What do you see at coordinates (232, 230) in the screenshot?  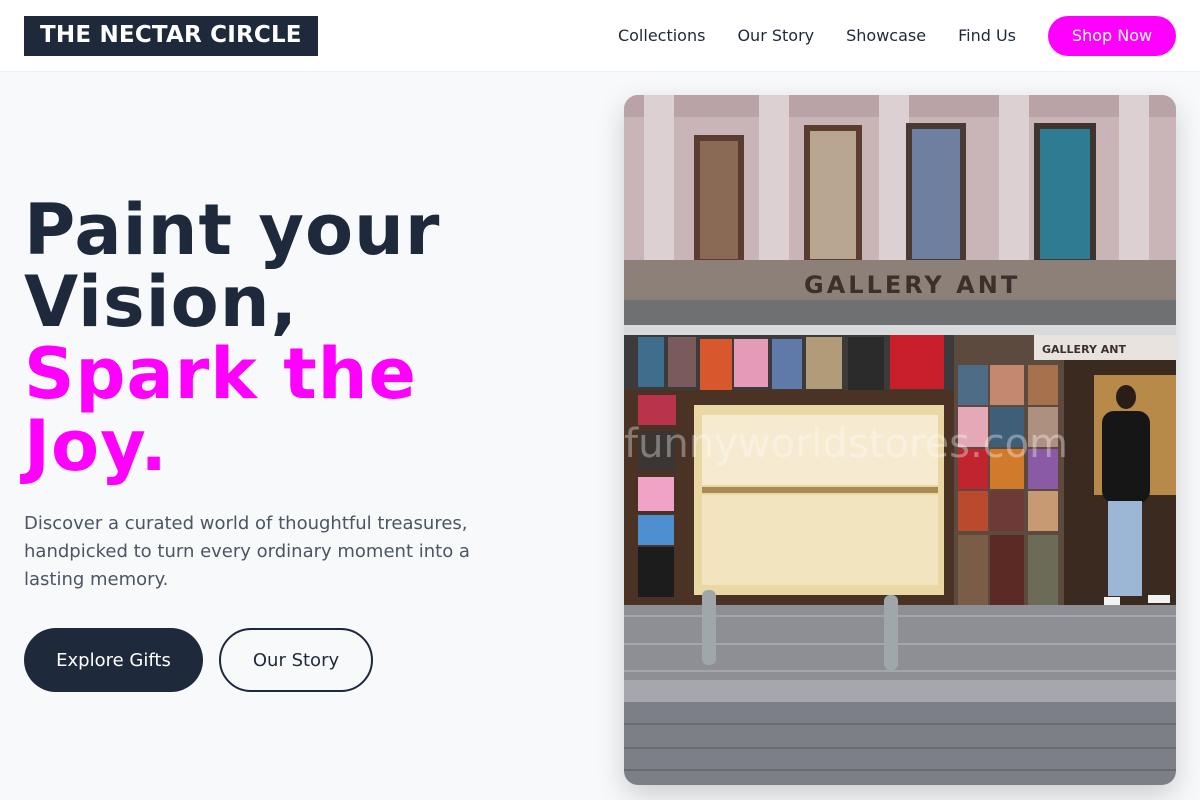 I see `headline-line-1: Paint your` at bounding box center [232, 230].